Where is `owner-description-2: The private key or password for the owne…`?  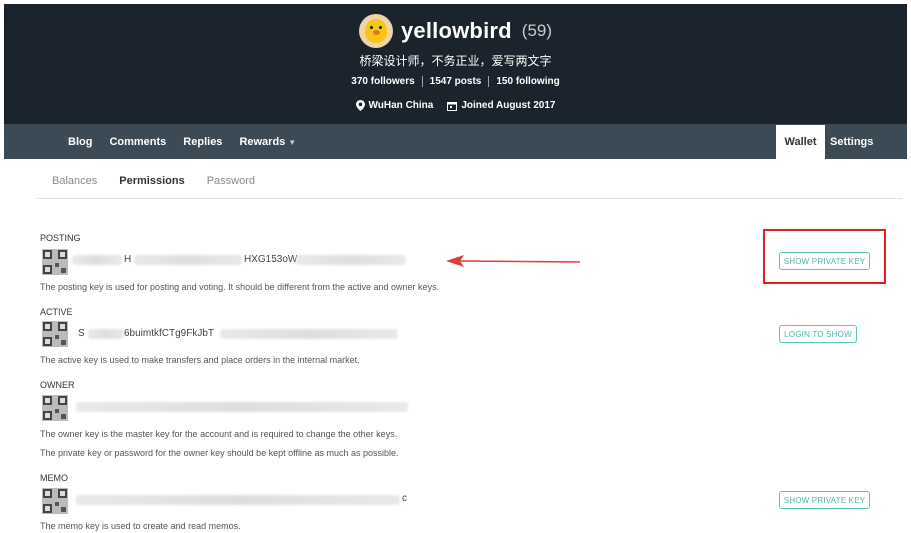 owner-description-2: The private key or password for the owne… is located at coordinates (219, 453).